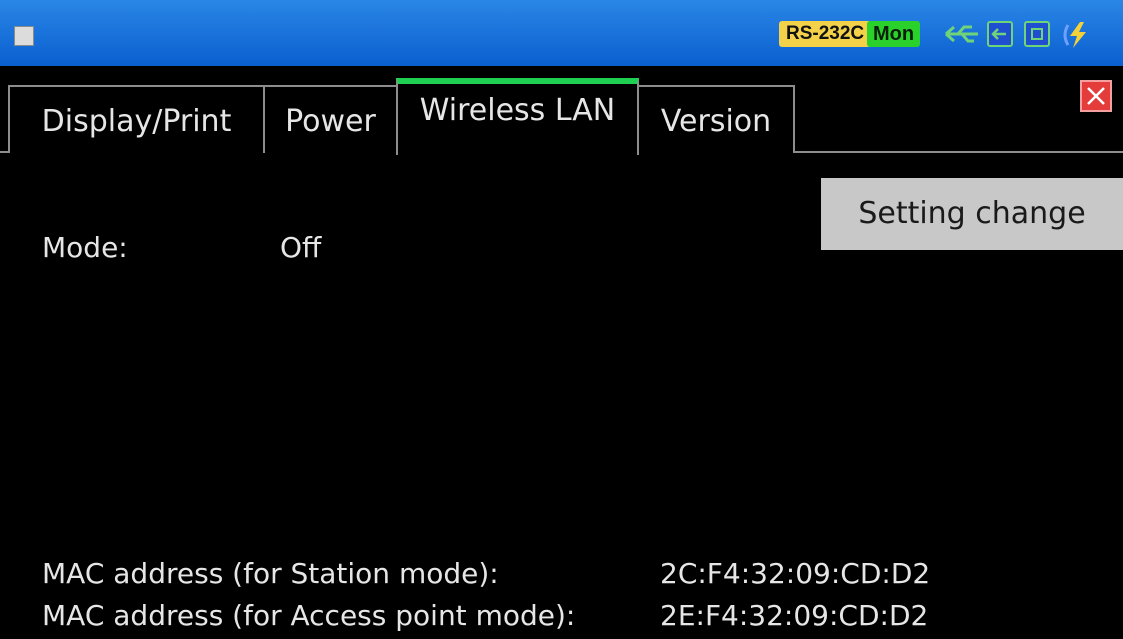  Describe the element at coordinates (716, 121) in the screenshot. I see `tab-label: Version` at that location.